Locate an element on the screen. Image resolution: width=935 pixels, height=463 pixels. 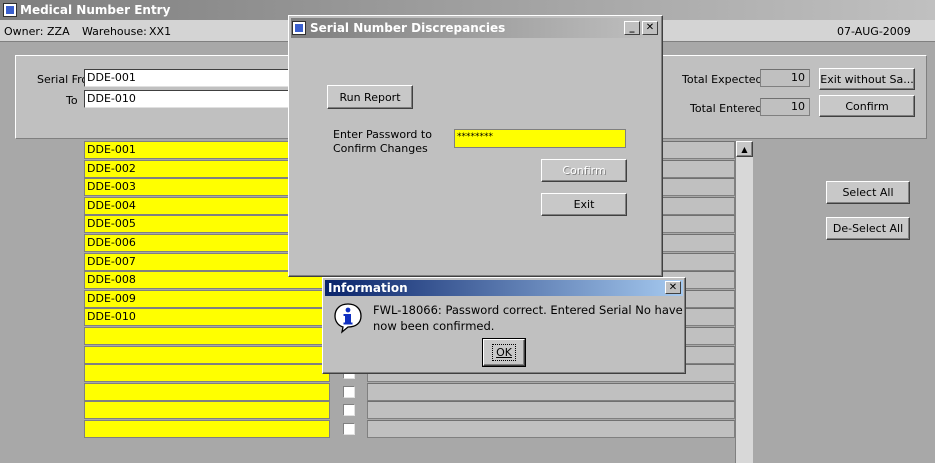
discrepancy-dialog-title: Serial Number Discrepancies is located at coordinates (408, 28).